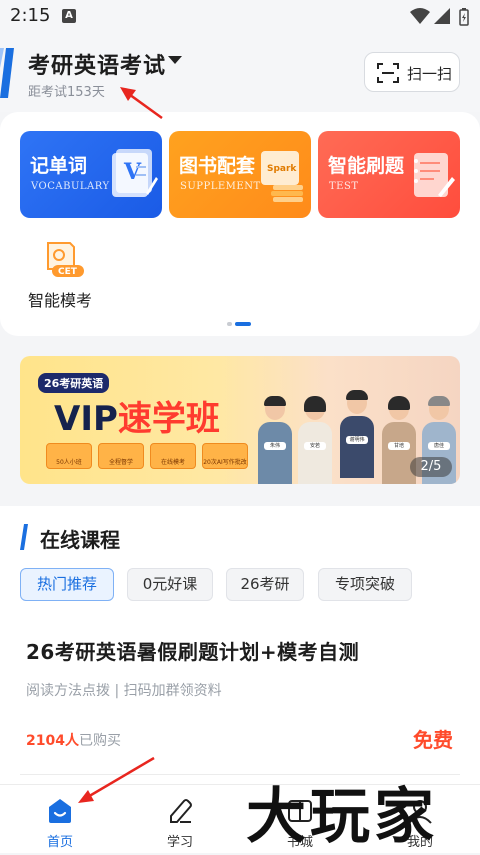  What do you see at coordinates (282, 169) in the screenshot?
I see `book-badge: Spark` at bounding box center [282, 169].